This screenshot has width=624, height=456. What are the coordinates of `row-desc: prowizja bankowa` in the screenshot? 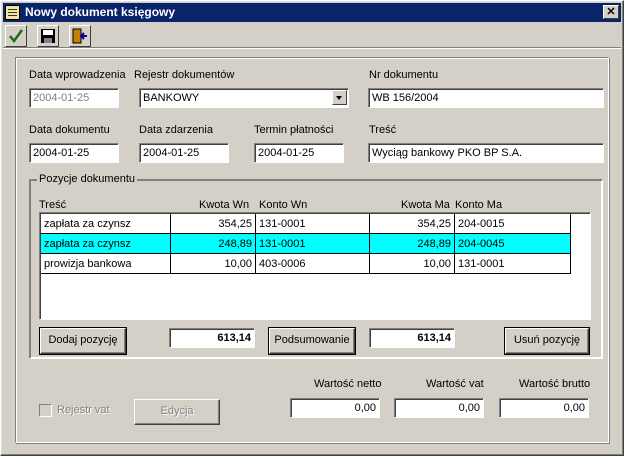 It's located at (106, 264).